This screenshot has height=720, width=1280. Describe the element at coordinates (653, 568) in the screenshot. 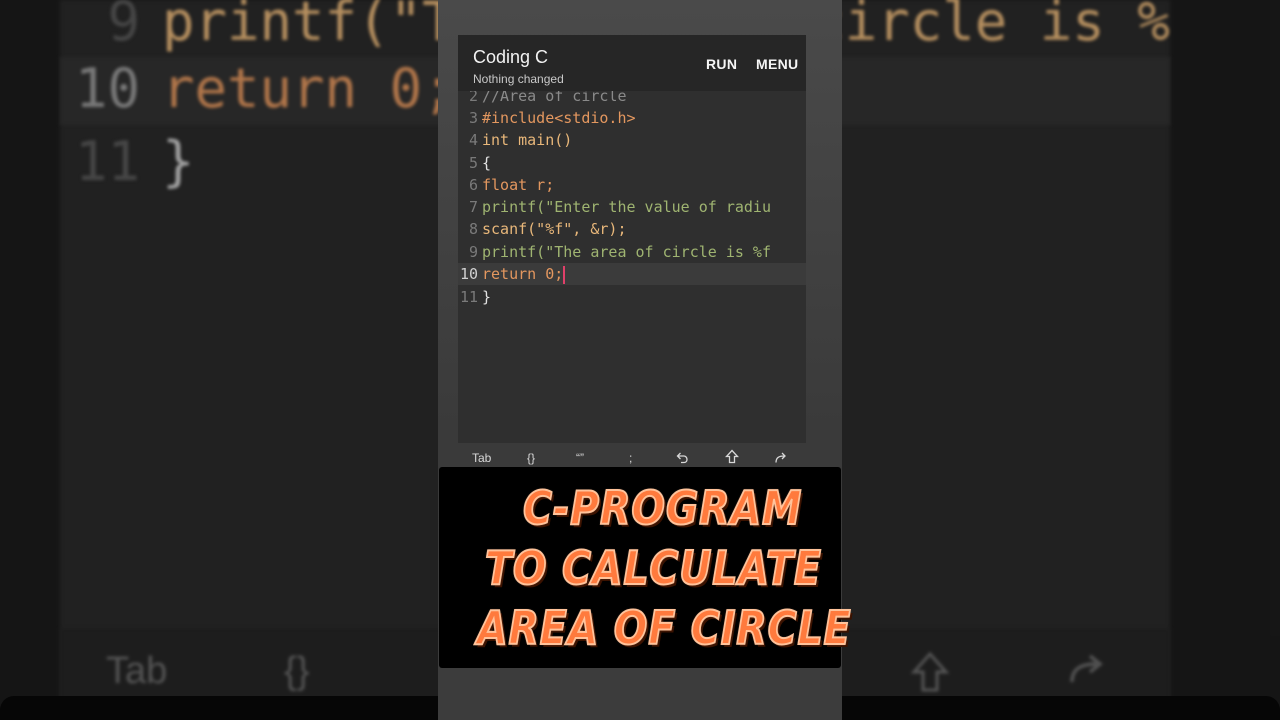

I see `banner-line-2: TO CALCULATE` at that location.